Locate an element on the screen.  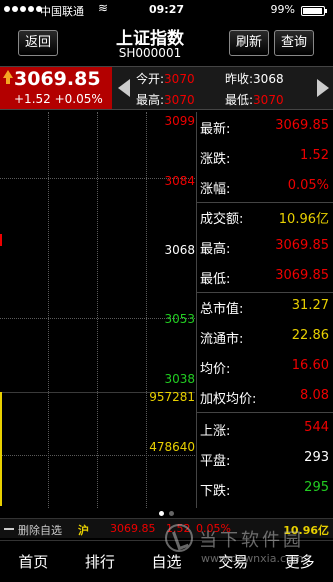
detail-row: 均价: 16.60 is located at coordinates (264, 366).